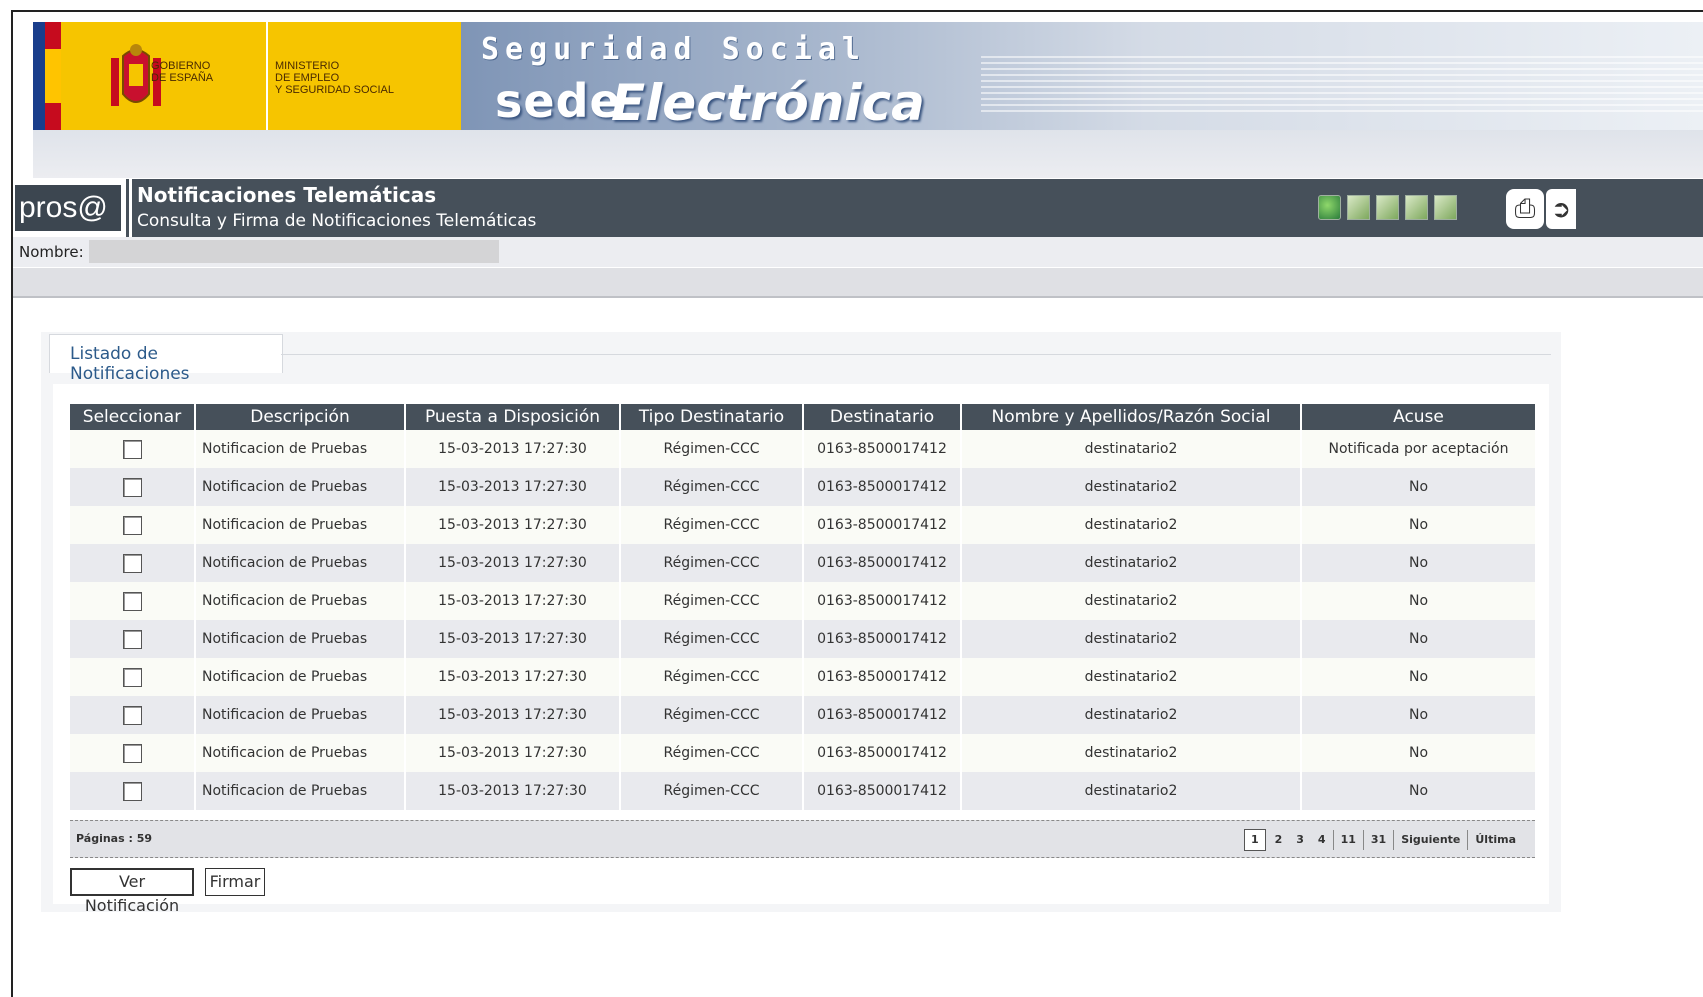  Describe the element at coordinates (334, 78) in the screenshot. I see `ministry-text: MINISTERIO DE EMPLEO Y SEGURIDAD SOCIAL` at that location.